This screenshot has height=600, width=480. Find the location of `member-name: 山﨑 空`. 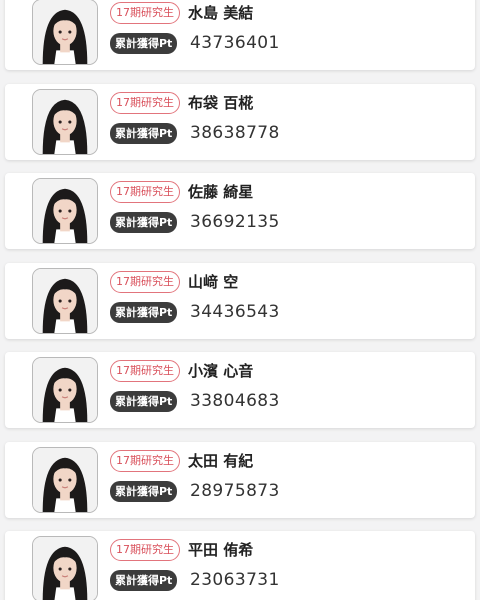

member-name: 山﨑 空 is located at coordinates (213, 281).